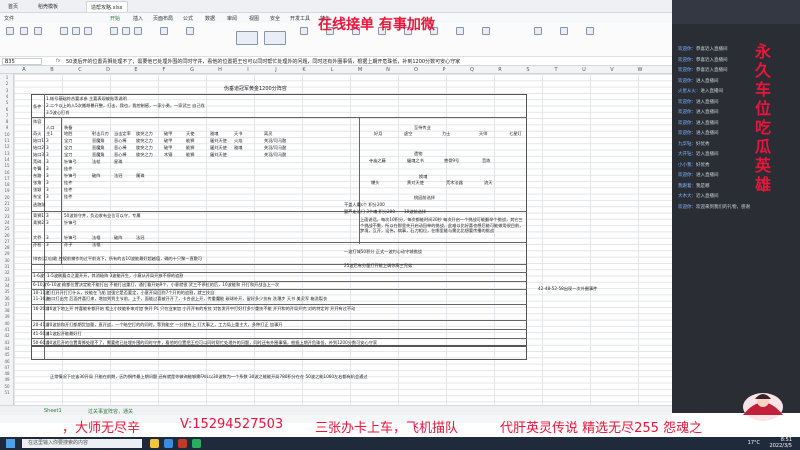 This screenshot has height=450, width=800. What do you see at coordinates (192, 70) in the screenshot?
I see `column-header: G` at bounding box center [192, 70].